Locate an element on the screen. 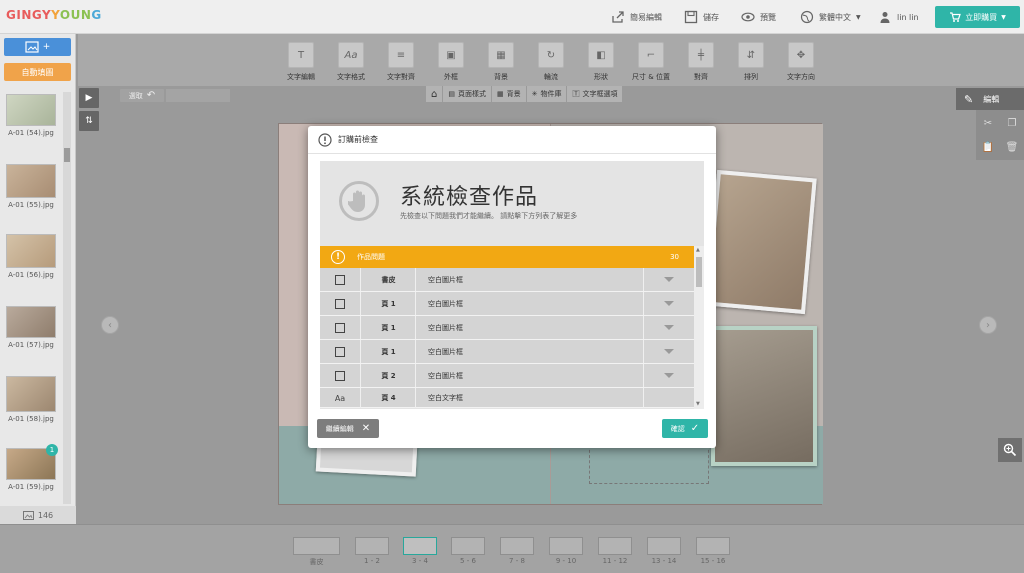 This screenshot has height=573, width=1024. user-menu: lin lin is located at coordinates (898, 17).